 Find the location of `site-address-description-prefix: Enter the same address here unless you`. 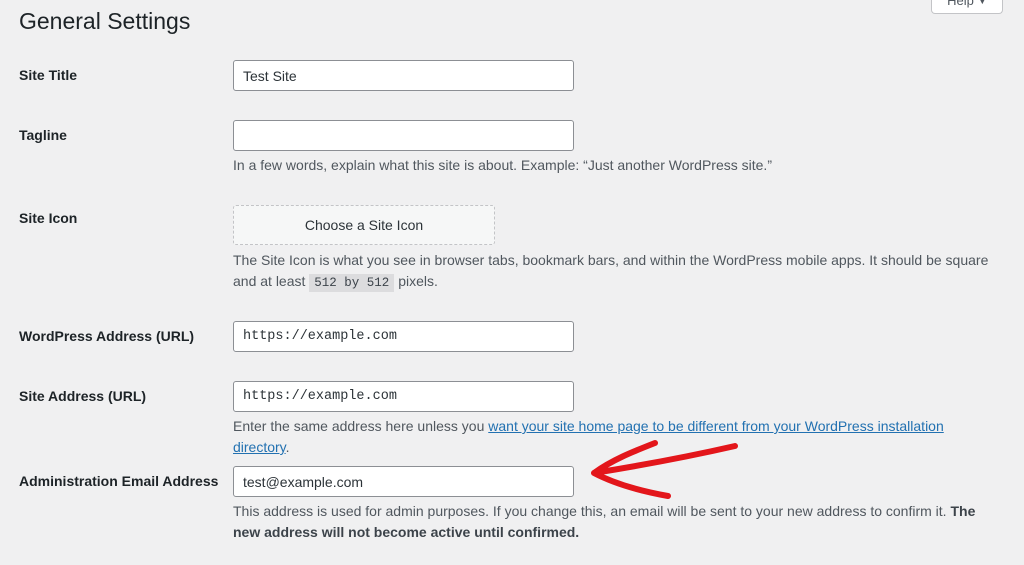

site-address-description-prefix: Enter the same address here unless you is located at coordinates (359, 426).